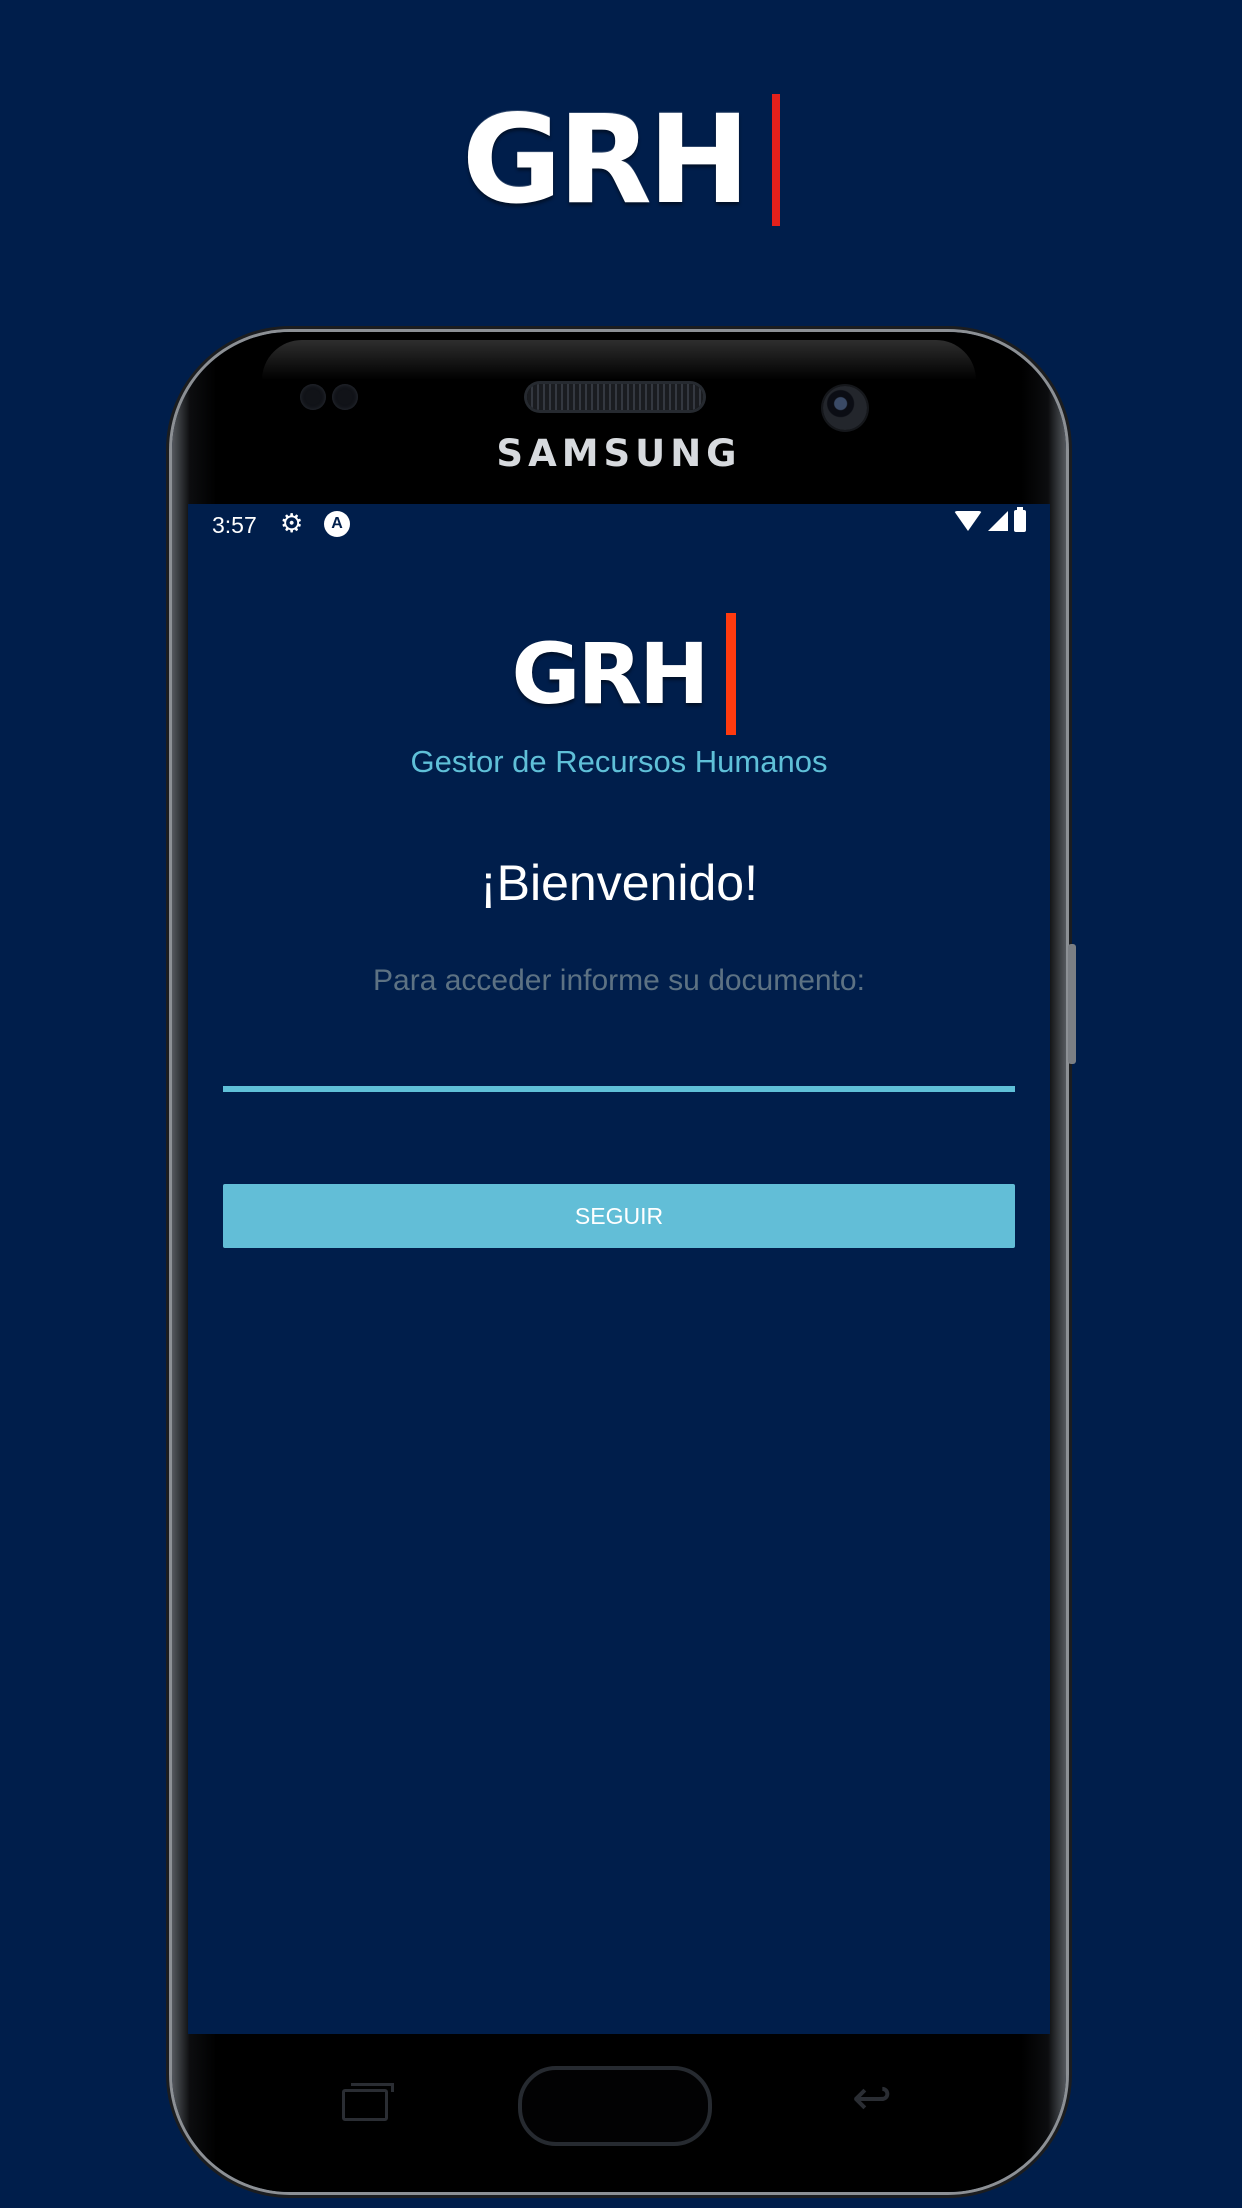  I want to click on status-indicators, so click(990, 519).